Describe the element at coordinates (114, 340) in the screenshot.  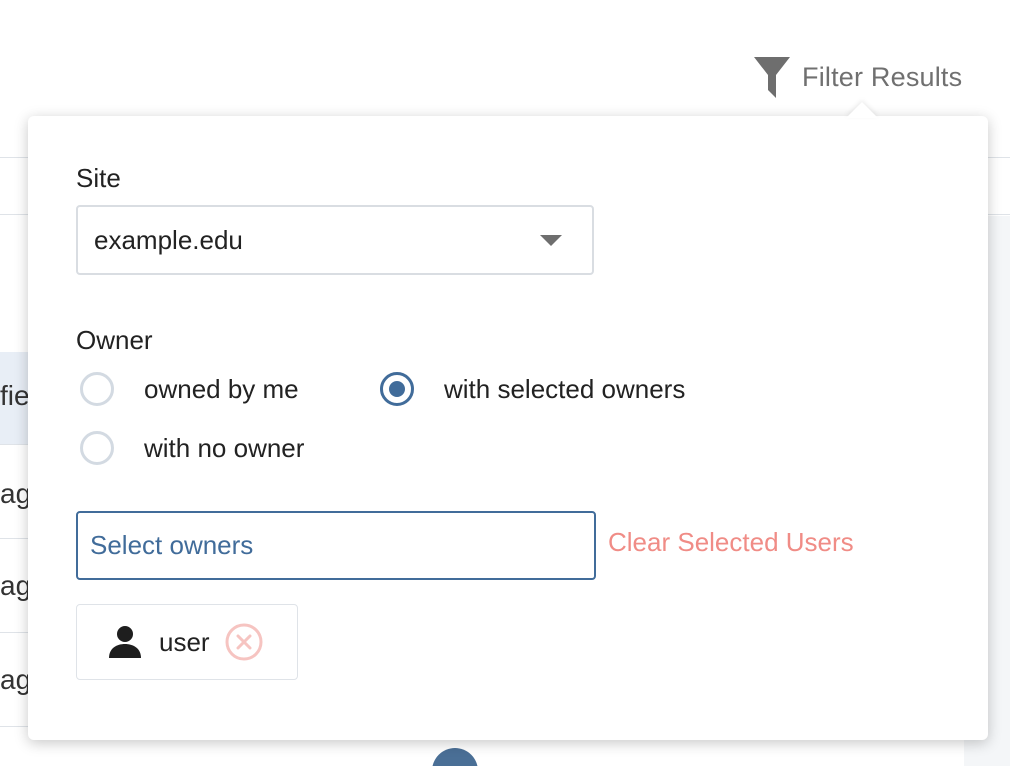
I see `owner-label: Owner` at that location.